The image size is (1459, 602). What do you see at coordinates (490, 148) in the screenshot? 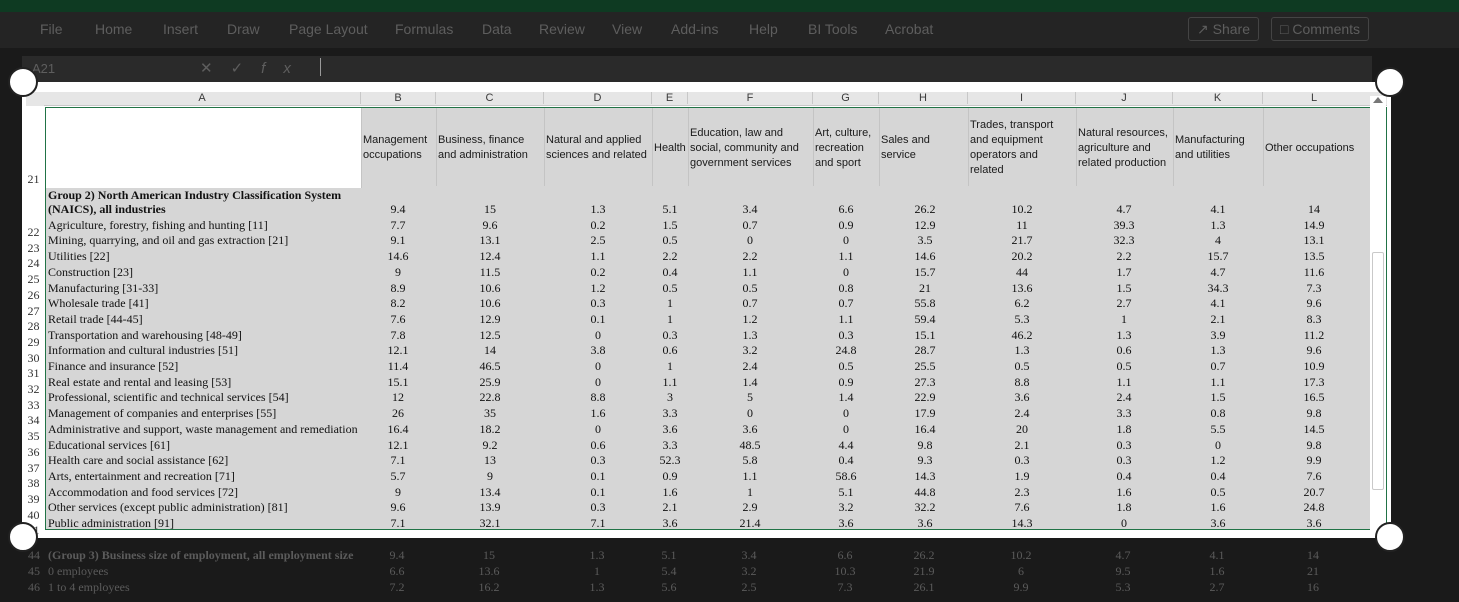
I see `column-title: Business, finance and administration` at bounding box center [490, 148].